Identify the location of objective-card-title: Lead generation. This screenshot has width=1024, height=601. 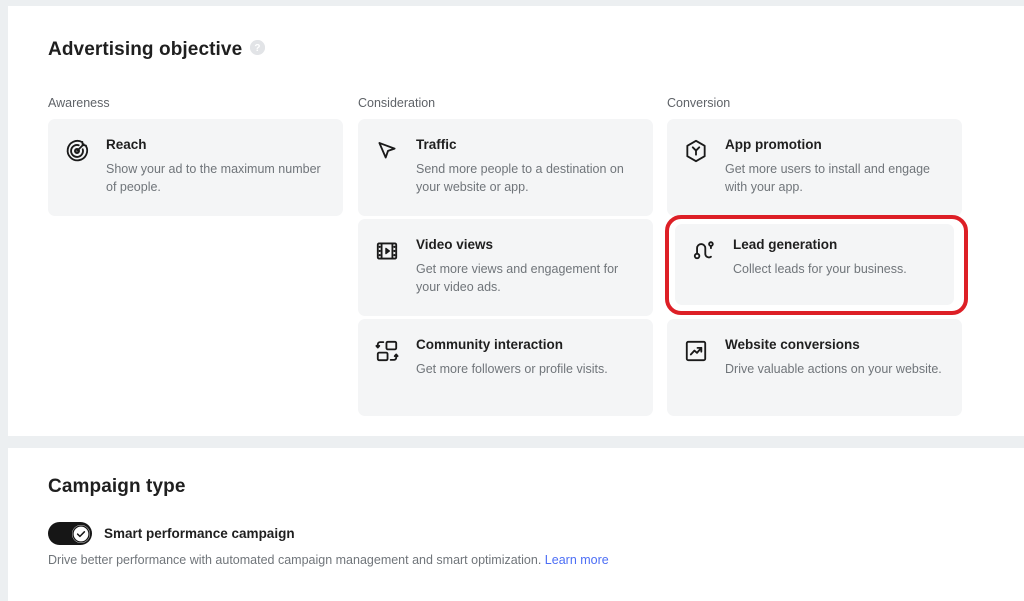
(785, 244).